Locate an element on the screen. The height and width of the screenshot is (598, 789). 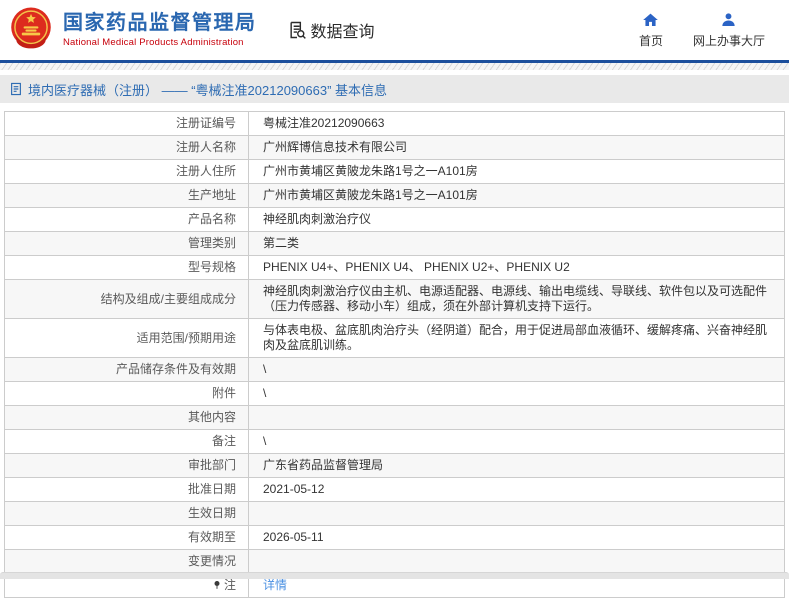
agency-subtitle: National Medical Products Administration is located at coordinates (153, 42).